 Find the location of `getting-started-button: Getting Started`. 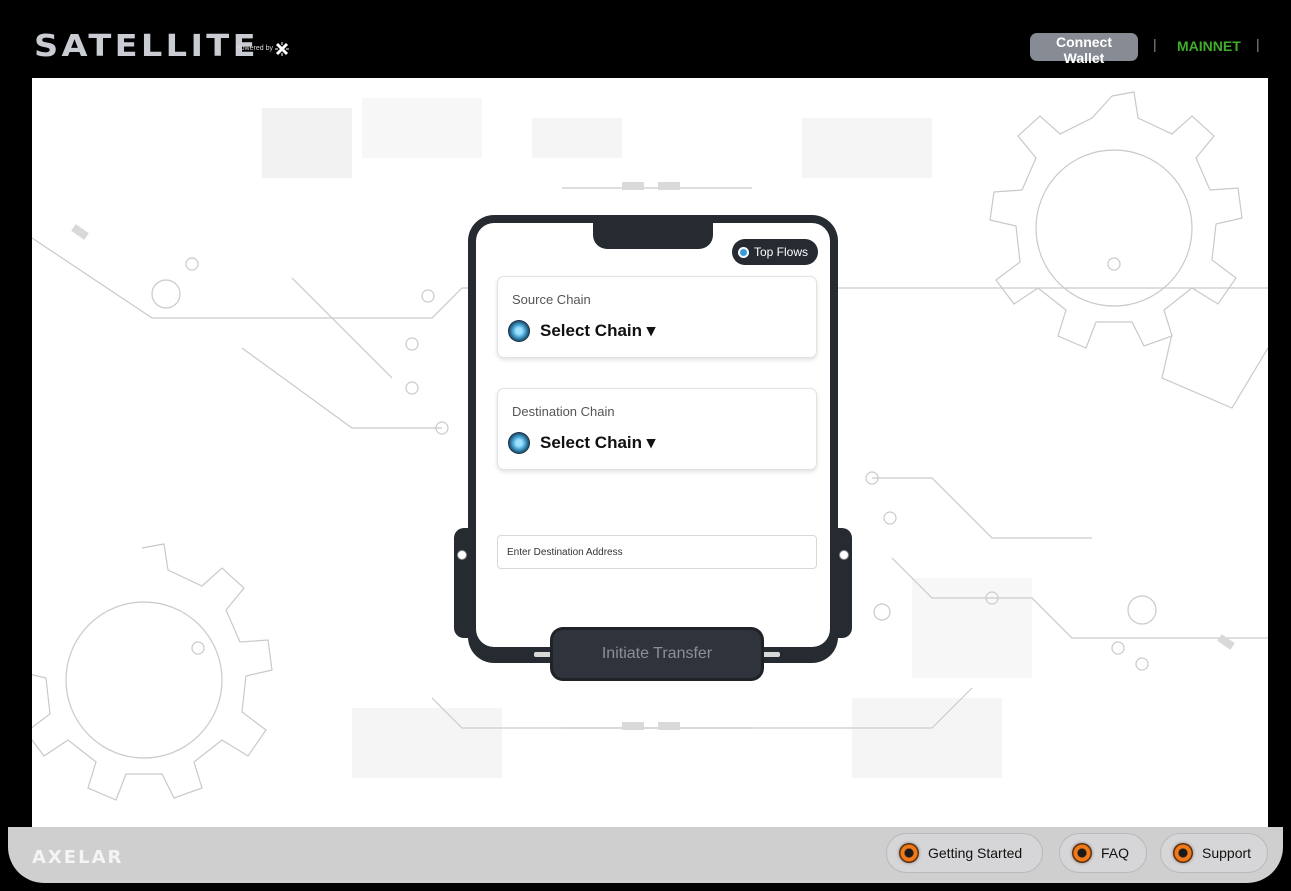

getting-started-button: Getting Started is located at coordinates (964, 853).